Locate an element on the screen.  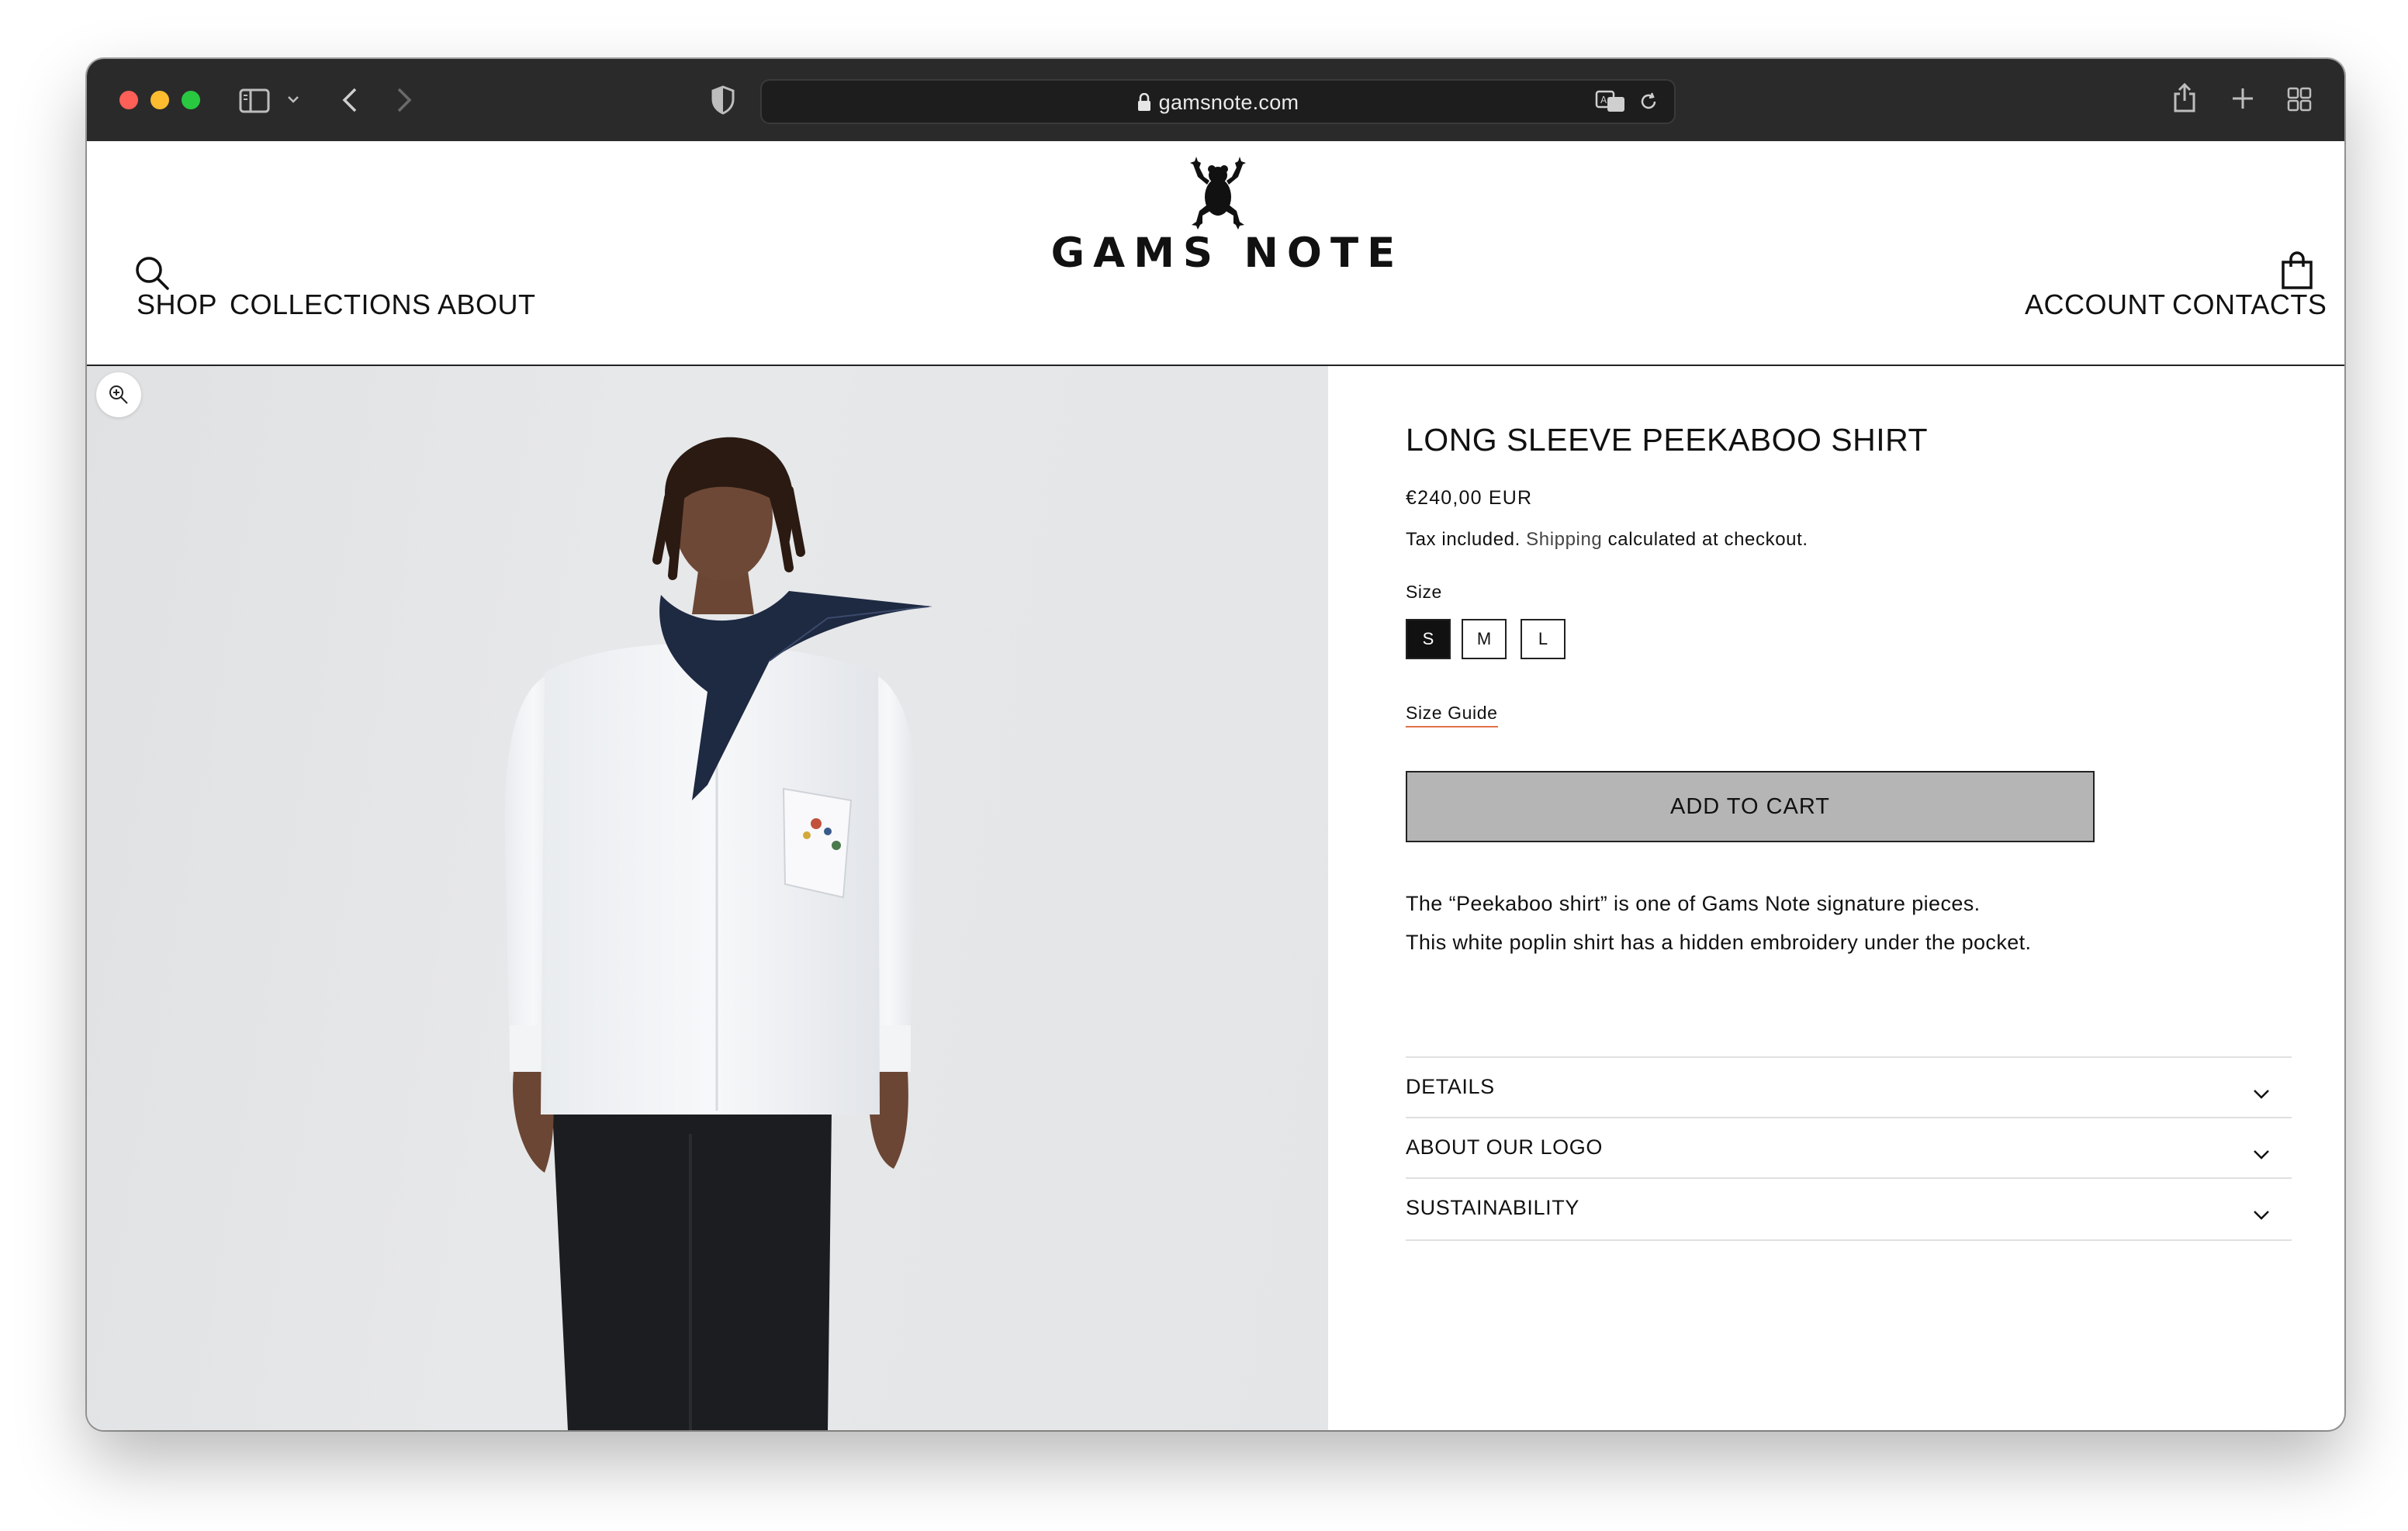
svg-text: A is located at coordinates (1604, 100).